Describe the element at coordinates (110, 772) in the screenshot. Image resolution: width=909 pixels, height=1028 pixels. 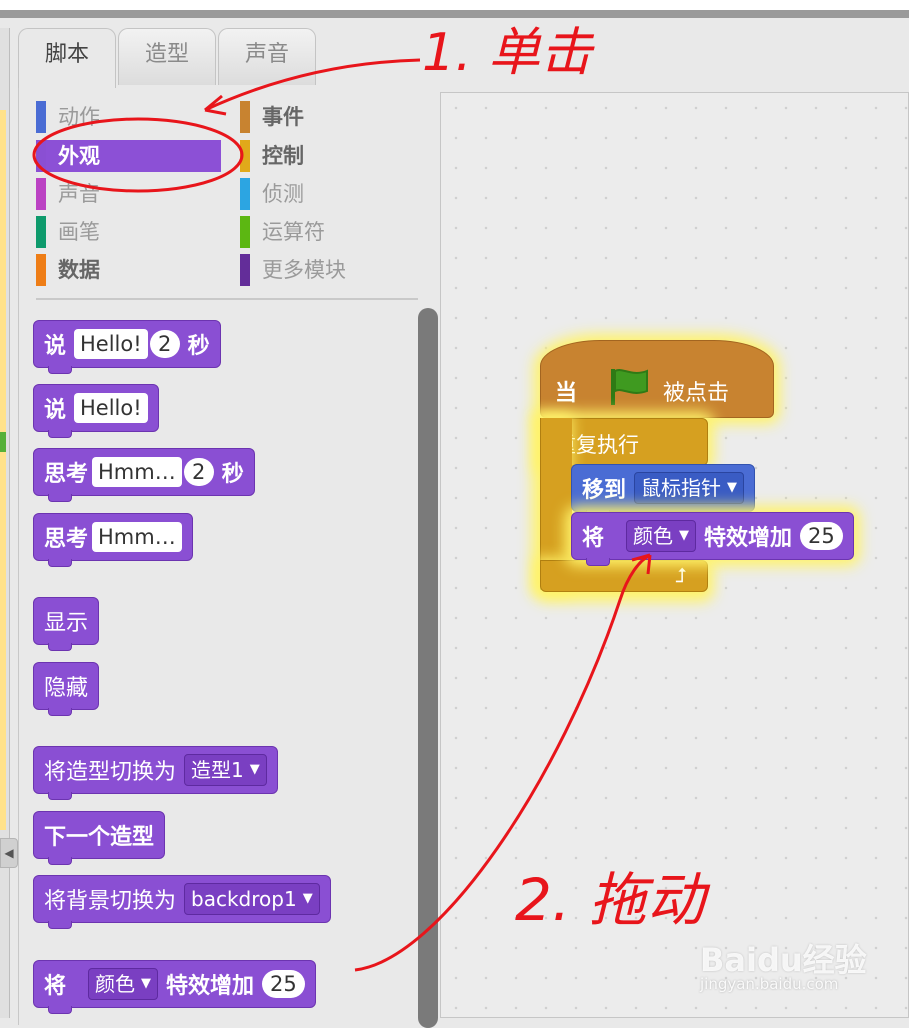
I see `block-label: 将造型切换为` at that location.